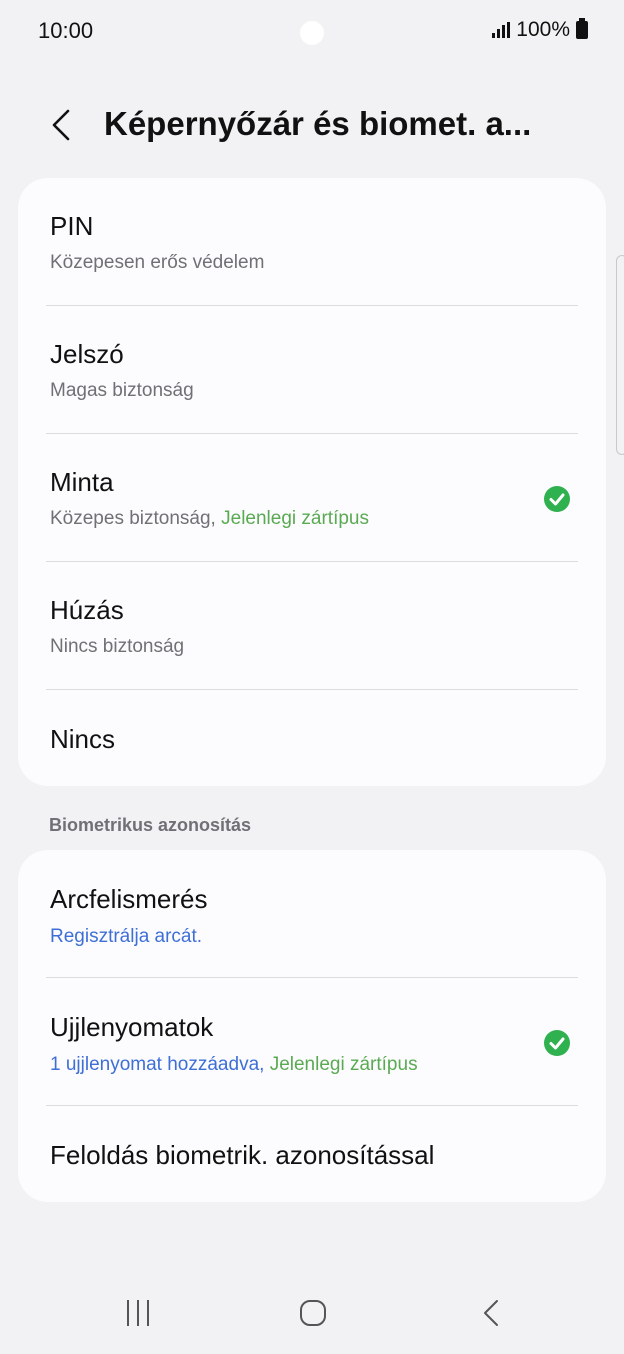  I want to click on battery-icon, so click(582, 28).